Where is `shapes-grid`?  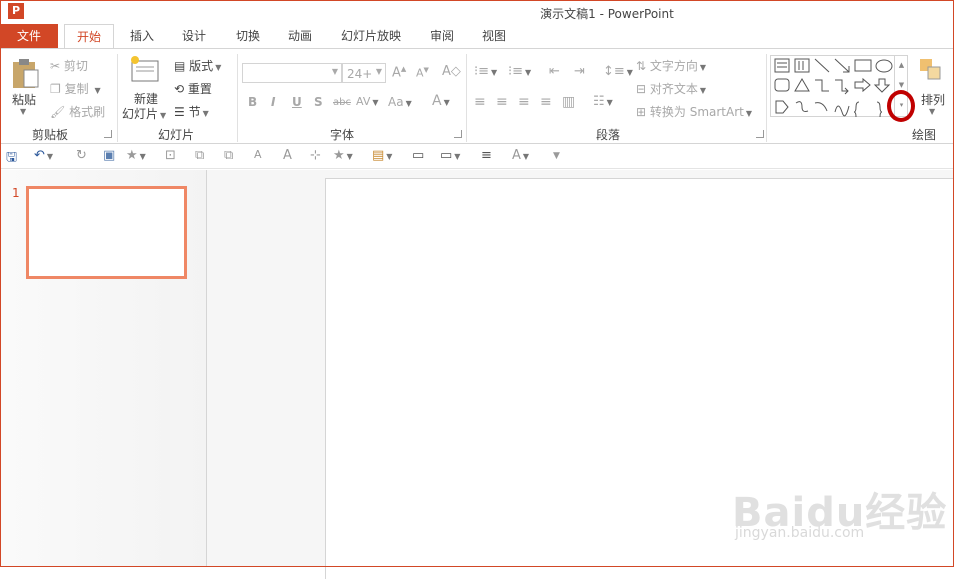 shapes-grid is located at coordinates (833, 87).